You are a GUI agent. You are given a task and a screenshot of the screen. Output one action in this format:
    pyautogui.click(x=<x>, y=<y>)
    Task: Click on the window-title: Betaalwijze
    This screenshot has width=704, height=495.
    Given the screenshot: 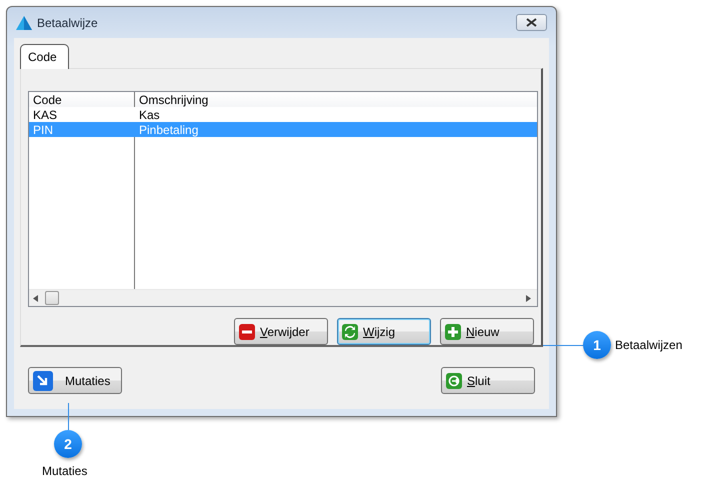 What is the action you would take?
    pyautogui.click(x=68, y=23)
    